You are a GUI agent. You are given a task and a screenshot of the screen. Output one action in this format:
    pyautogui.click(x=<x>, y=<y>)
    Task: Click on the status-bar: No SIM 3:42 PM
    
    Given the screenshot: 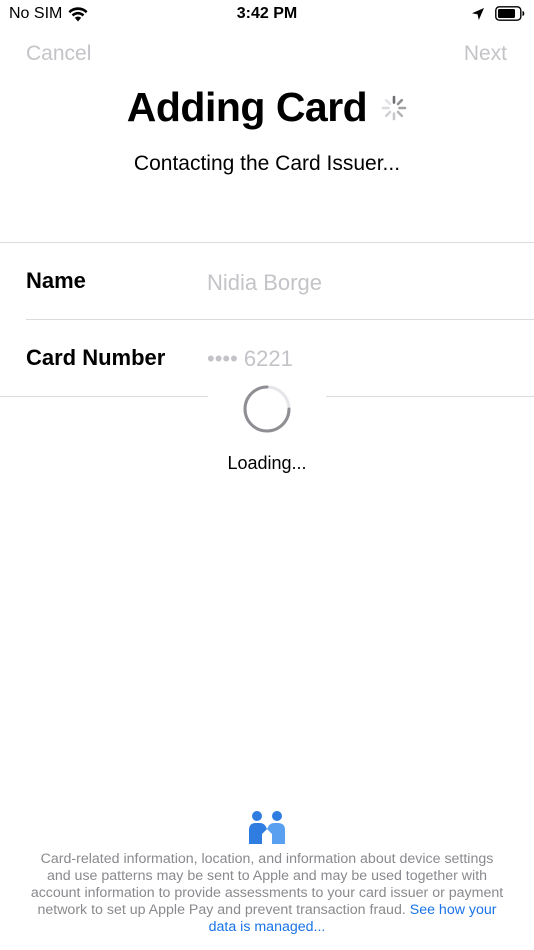 What is the action you would take?
    pyautogui.click(x=267, y=14)
    